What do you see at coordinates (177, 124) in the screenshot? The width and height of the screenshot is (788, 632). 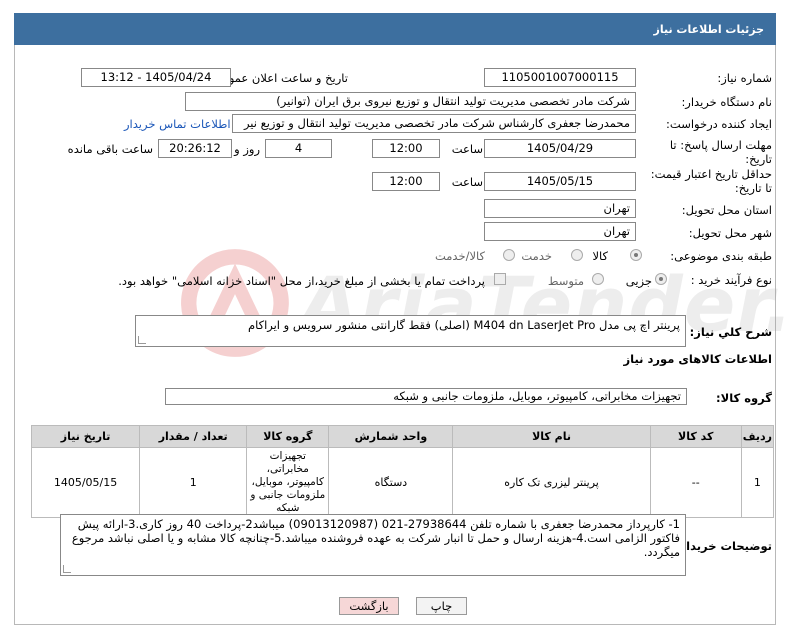 I see `buyer-contact-link: اطلاعات تماس خریدار` at bounding box center [177, 124].